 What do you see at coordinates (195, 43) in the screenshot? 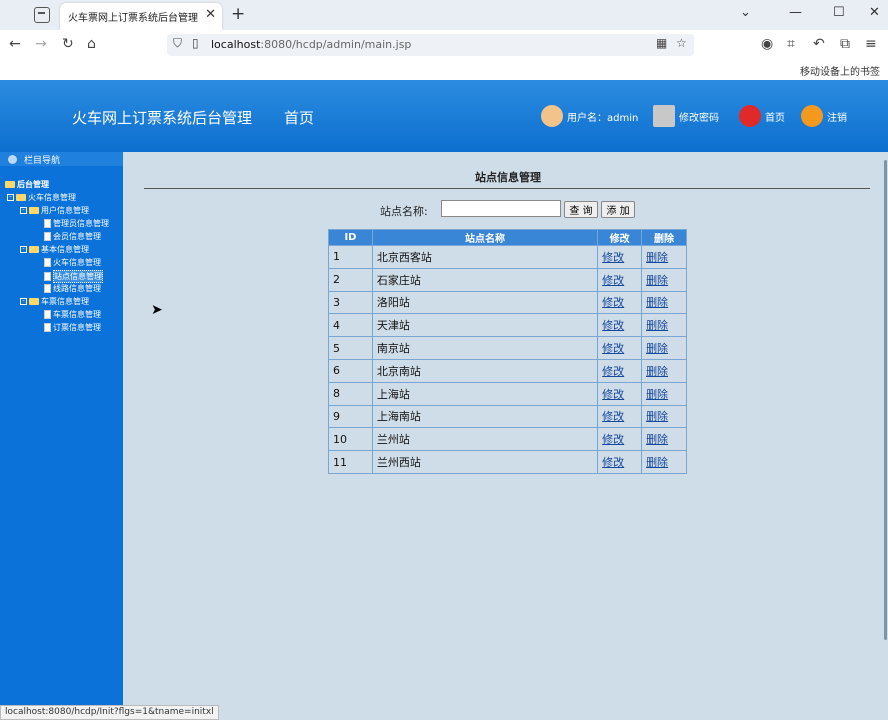
I see `page-info-icon: ▯` at bounding box center [195, 43].